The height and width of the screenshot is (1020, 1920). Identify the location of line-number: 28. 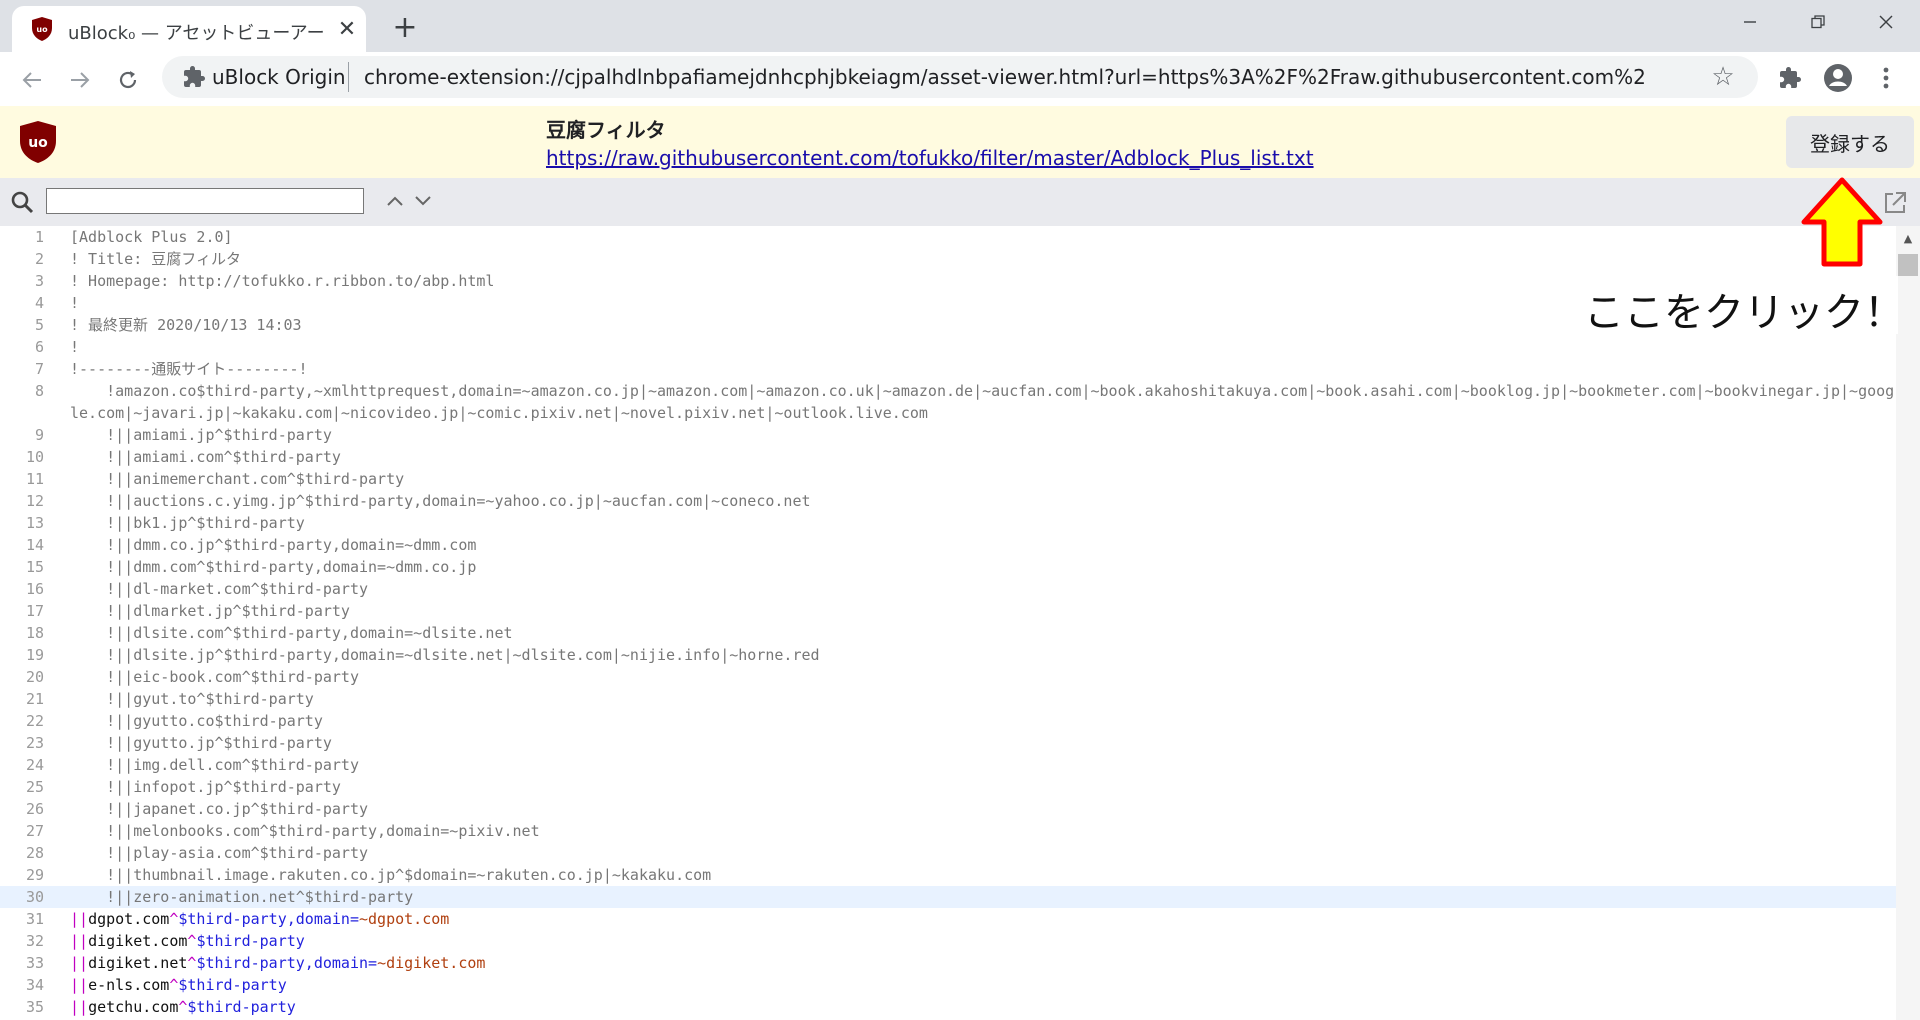
(34, 853).